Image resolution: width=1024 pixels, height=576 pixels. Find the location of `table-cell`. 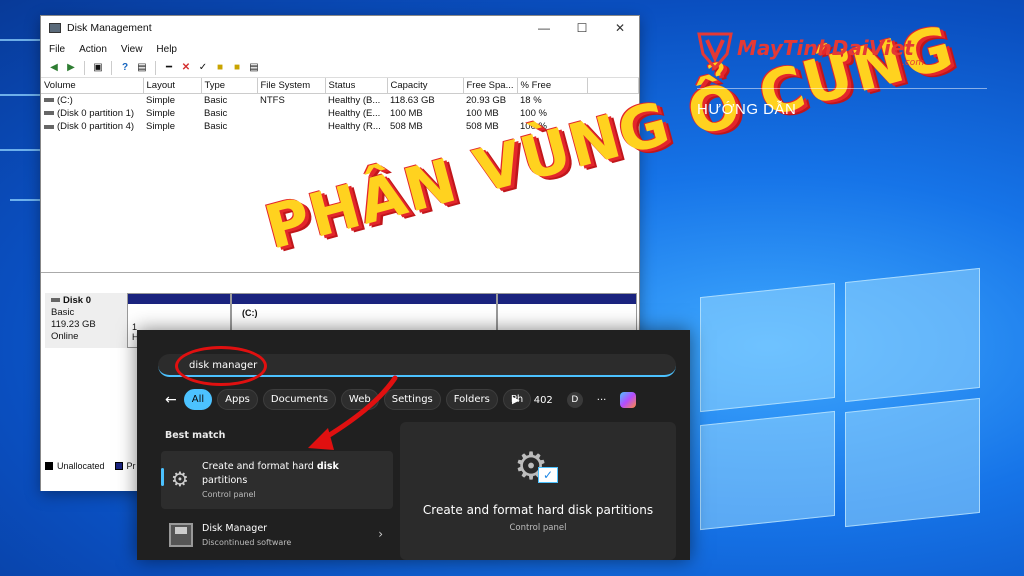

table-cell is located at coordinates (291, 127).